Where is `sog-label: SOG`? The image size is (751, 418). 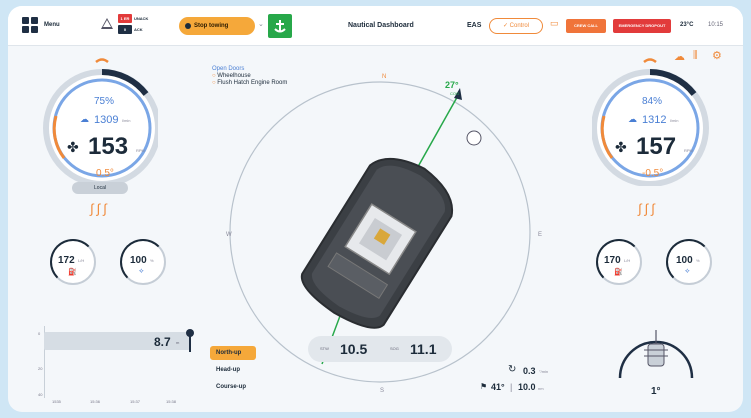
sog-label: SOG is located at coordinates (394, 348).